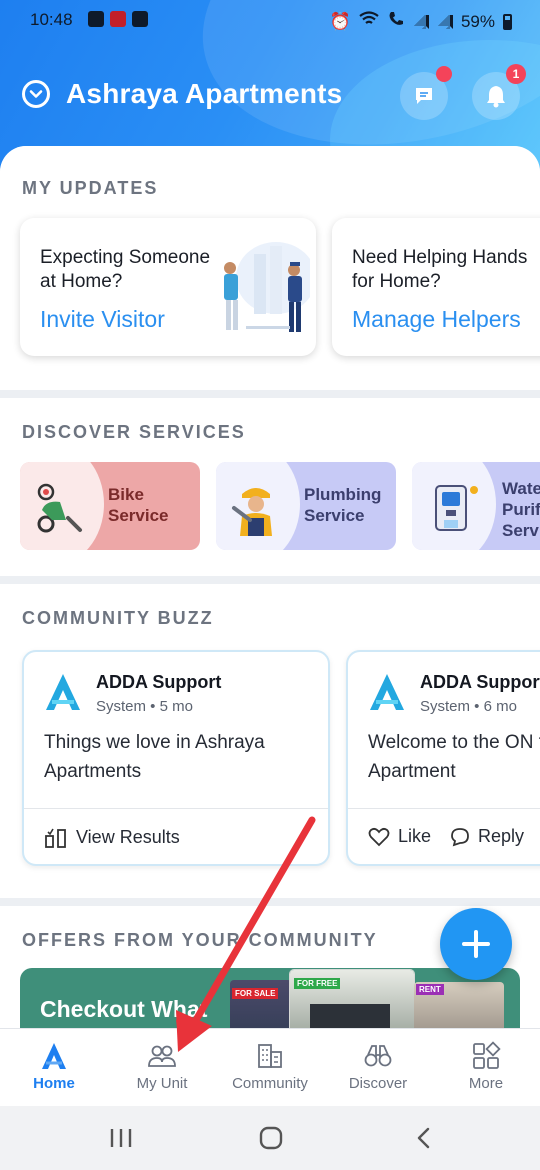  Describe the element at coordinates (516, 74) in the screenshot. I see `notification-count-badge: 1` at that location.